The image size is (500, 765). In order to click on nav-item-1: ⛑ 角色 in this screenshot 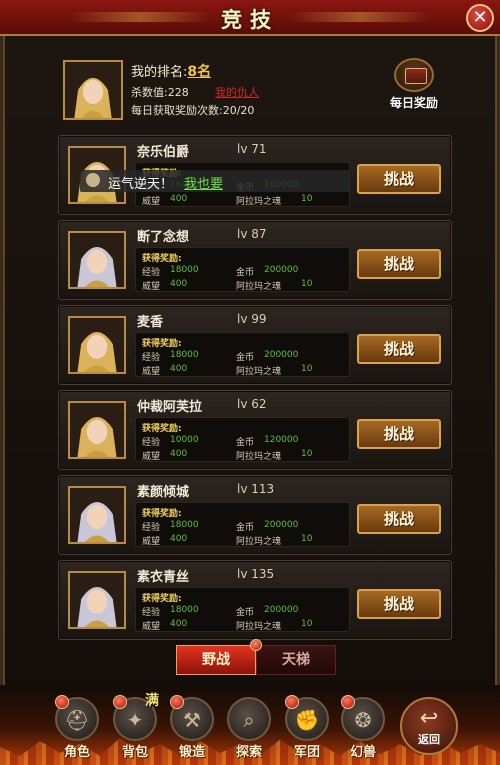, I will do `click(77, 728)`.